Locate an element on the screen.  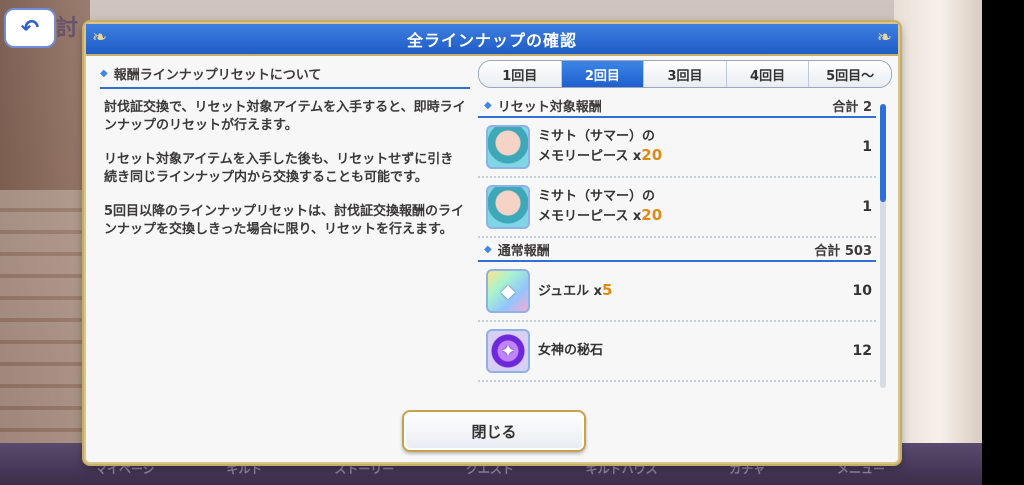
normal-reward-header: ◆ 通常報酬 合計 503 is located at coordinates (677, 250).